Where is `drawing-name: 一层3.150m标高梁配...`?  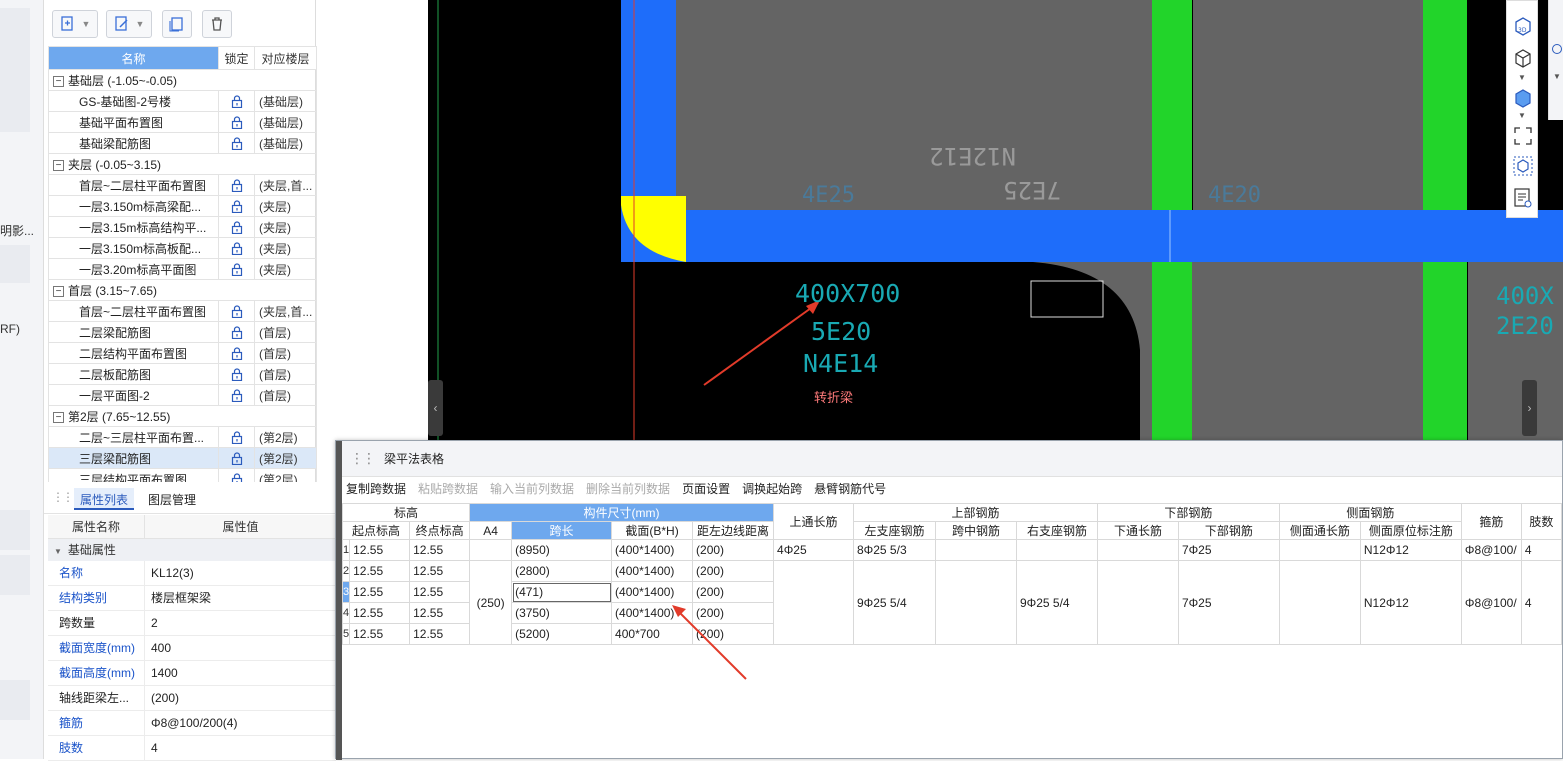
drawing-name: 一层3.150m标高梁配... is located at coordinates (133, 206).